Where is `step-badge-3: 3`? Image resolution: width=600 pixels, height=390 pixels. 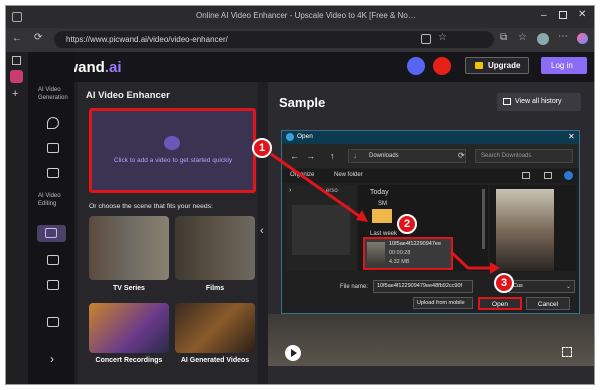
step-badge-3: 3 is located at coordinates (504, 283).